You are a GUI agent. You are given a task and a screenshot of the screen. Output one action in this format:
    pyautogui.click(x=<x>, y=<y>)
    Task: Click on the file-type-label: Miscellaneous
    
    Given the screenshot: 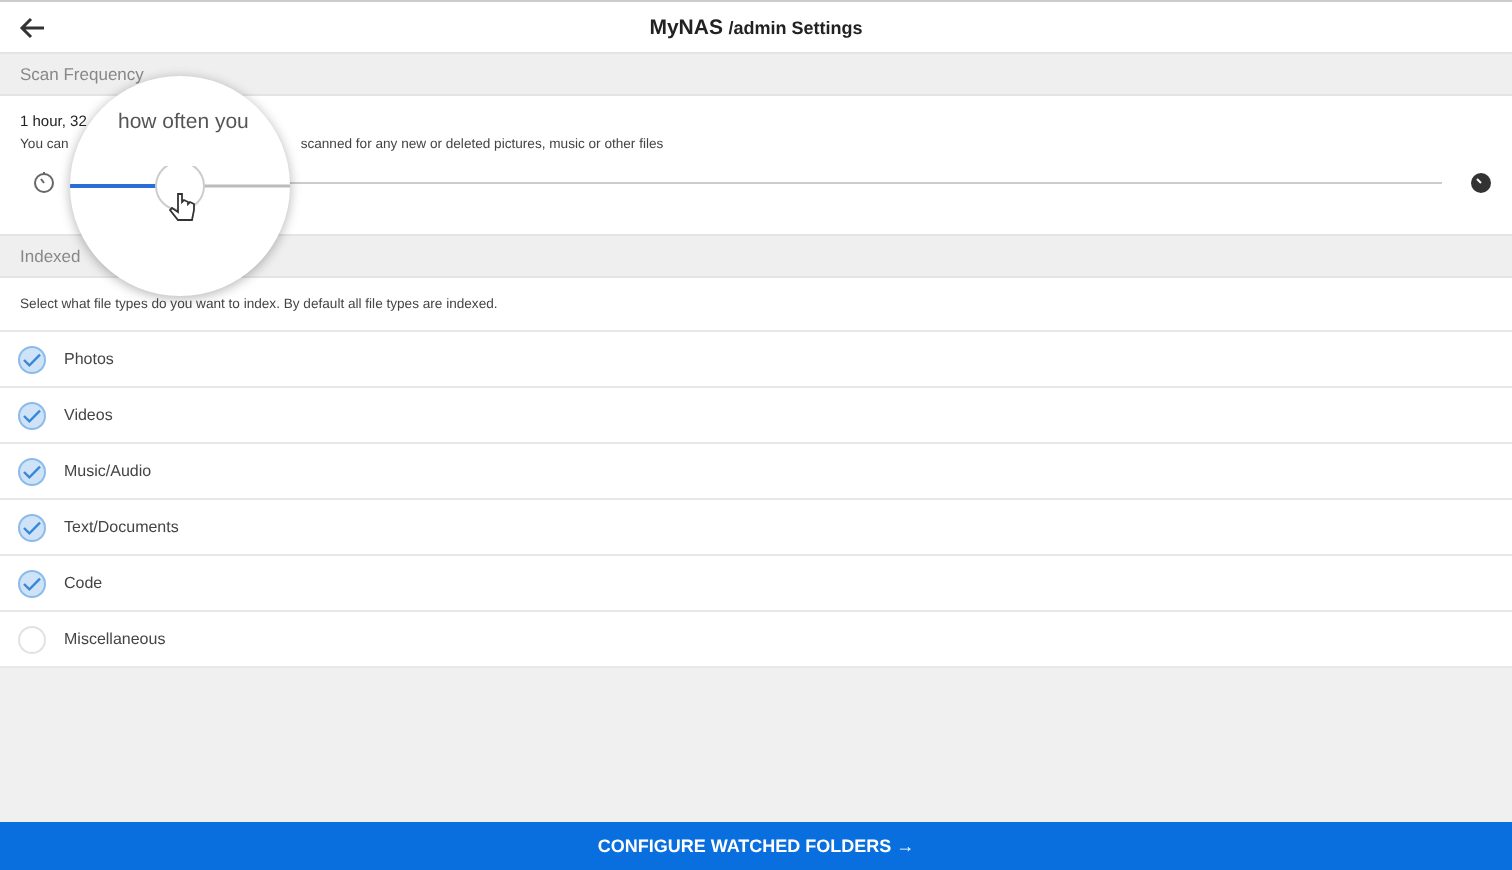 What is the action you would take?
    pyautogui.click(x=115, y=639)
    